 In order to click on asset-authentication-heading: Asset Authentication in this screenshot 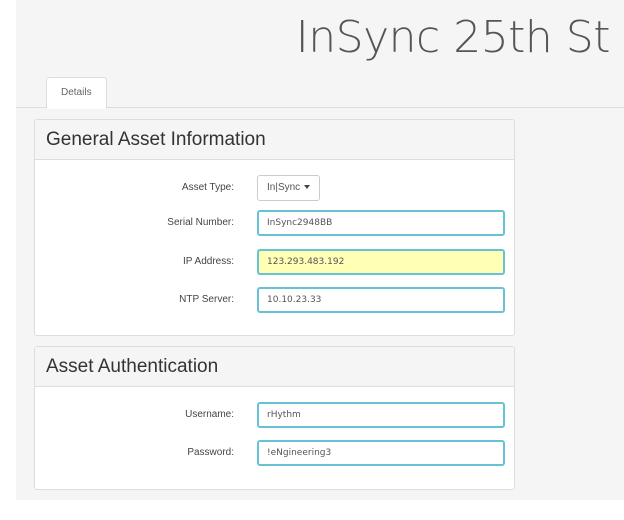, I will do `click(274, 367)`.